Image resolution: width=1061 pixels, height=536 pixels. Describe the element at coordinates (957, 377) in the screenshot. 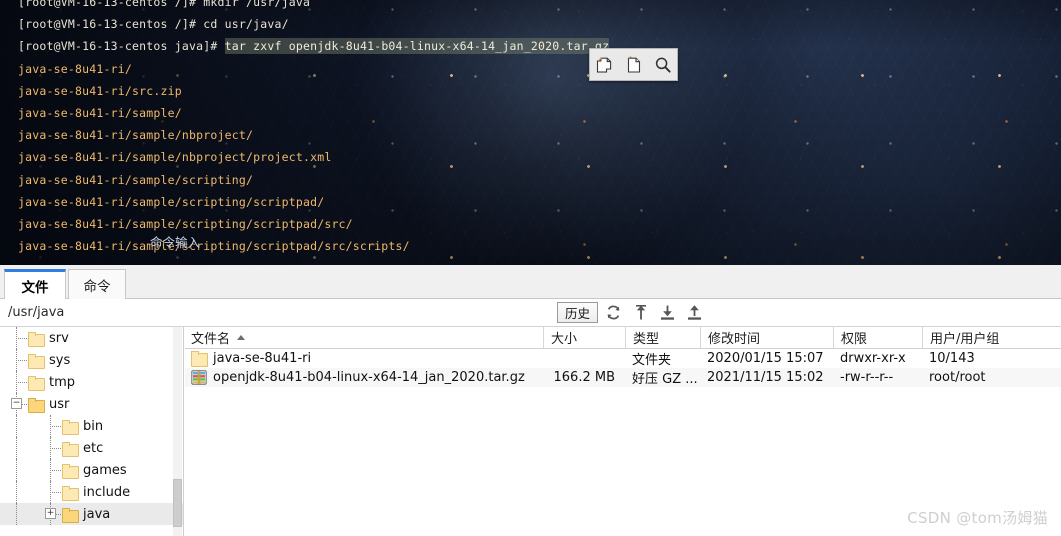

I see `file-owner-text: root/root` at that location.